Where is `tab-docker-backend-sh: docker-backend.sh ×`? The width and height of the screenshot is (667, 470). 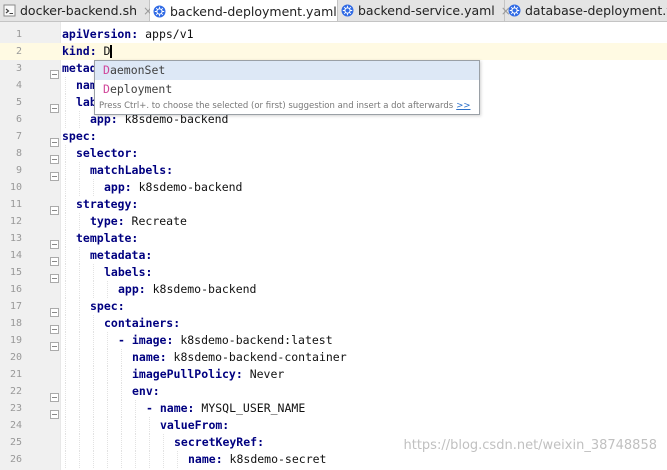
tab-docker-backend-sh: docker-backend.sh × is located at coordinates (76, 10).